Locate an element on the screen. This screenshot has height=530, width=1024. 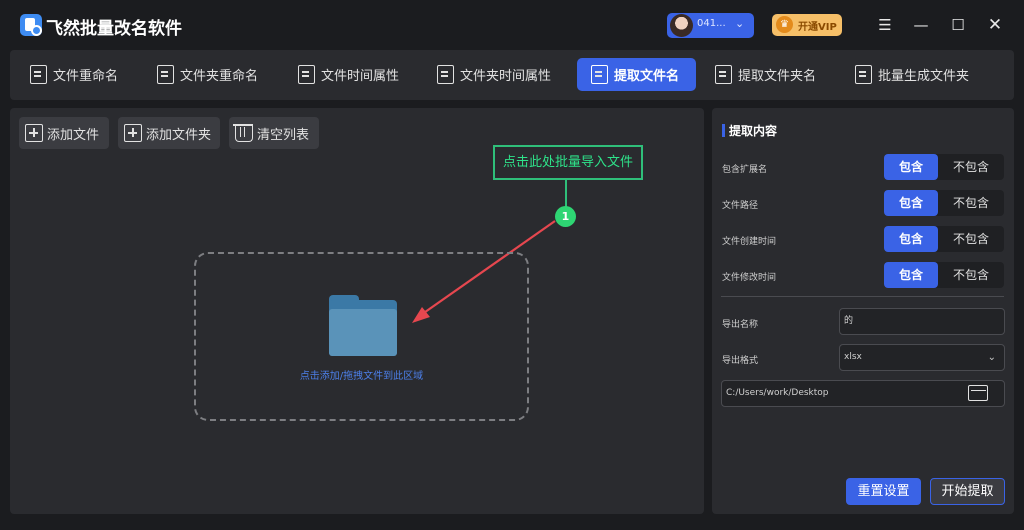
add-file-button: 添加文件 is located at coordinates (64, 133).